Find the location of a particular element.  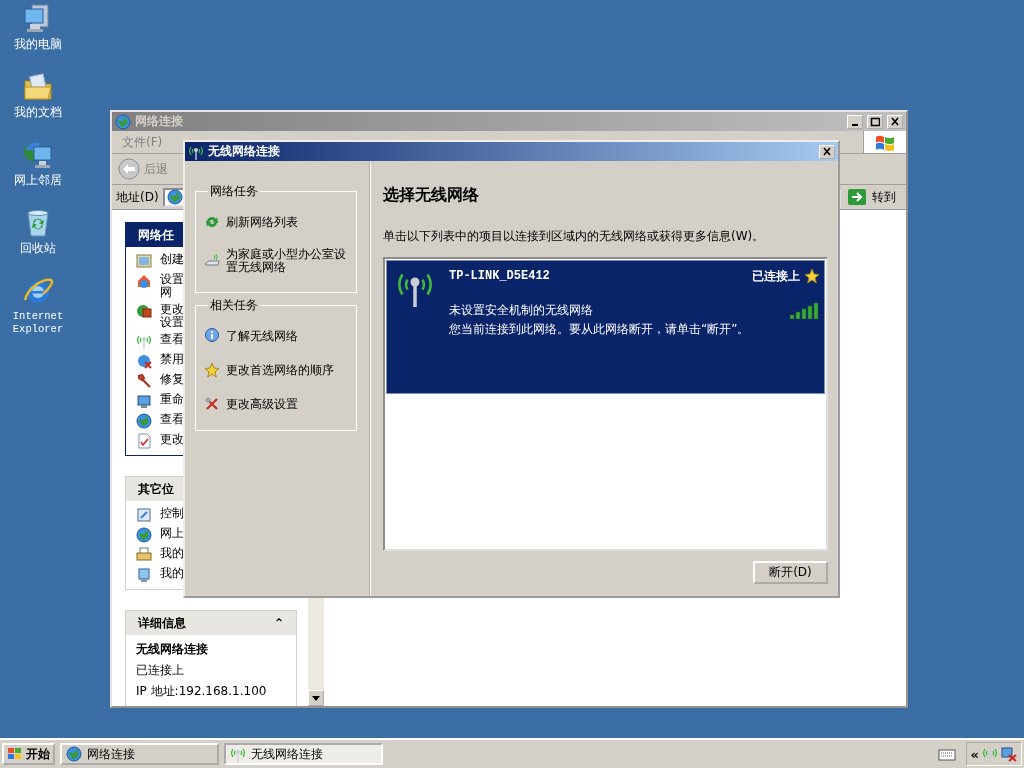

dialog-title: 无线网络连接 is located at coordinates (244, 151).